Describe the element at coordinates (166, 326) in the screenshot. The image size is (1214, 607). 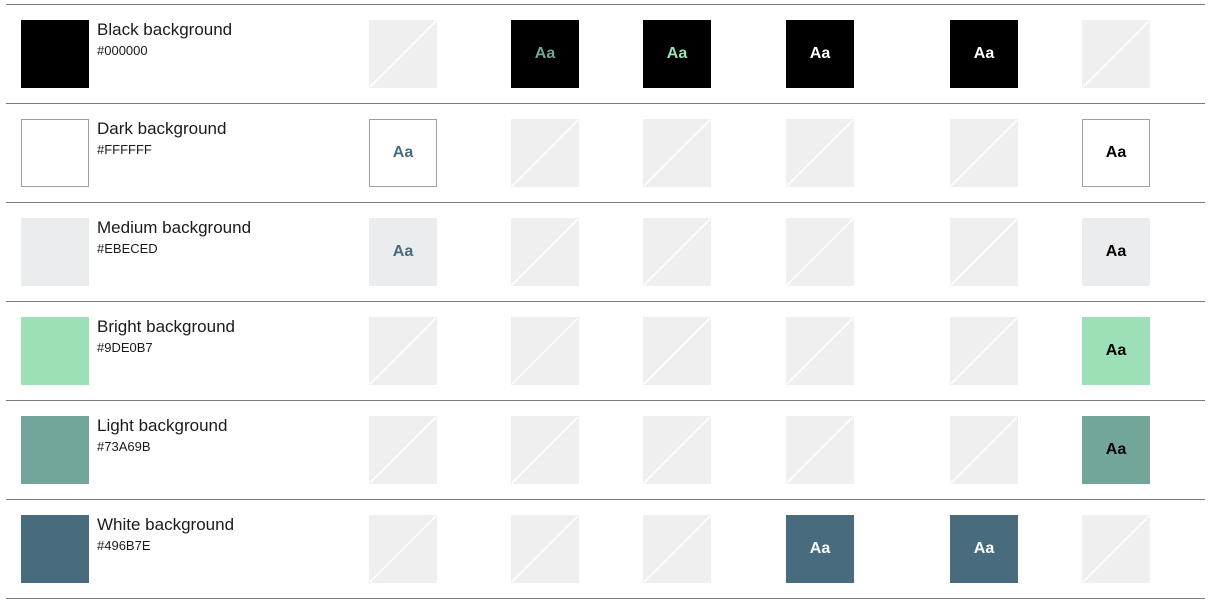
I see `background-name: Bright background` at that location.